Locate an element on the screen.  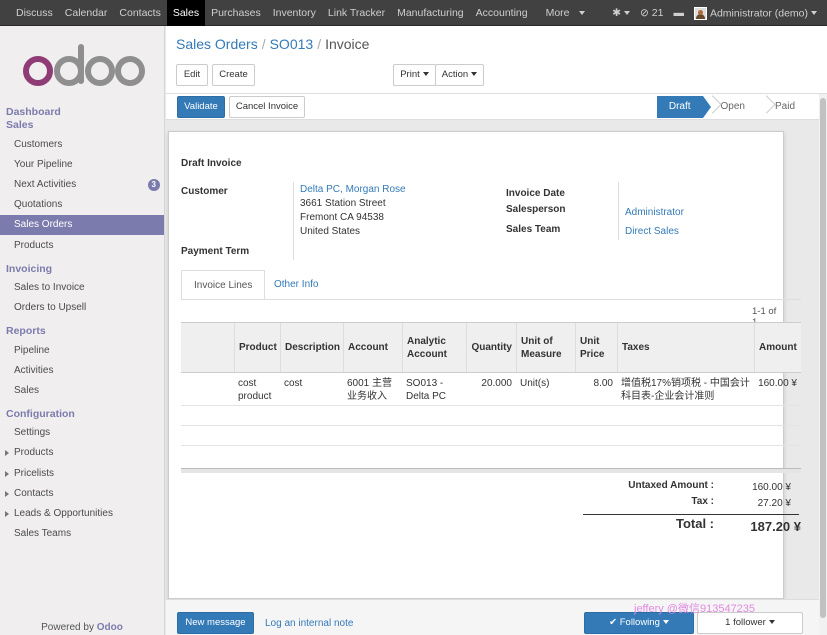
breadcrumb-current: Invoice is located at coordinates (347, 44).